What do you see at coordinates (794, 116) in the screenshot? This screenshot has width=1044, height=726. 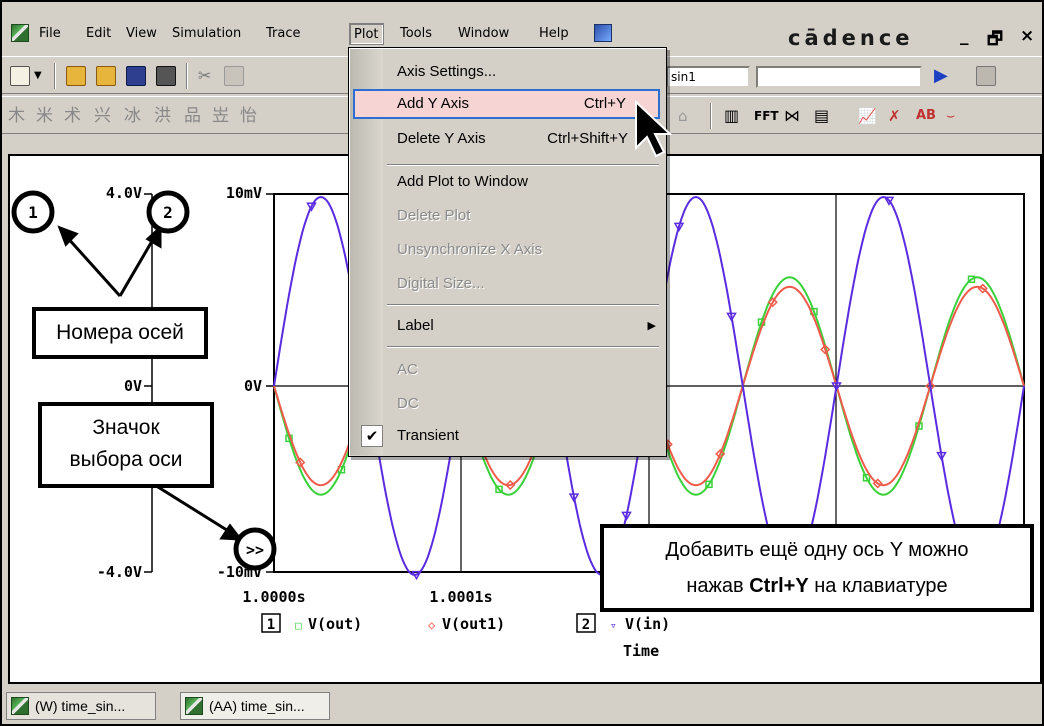 I see `performance-icon: ⋈` at bounding box center [794, 116].